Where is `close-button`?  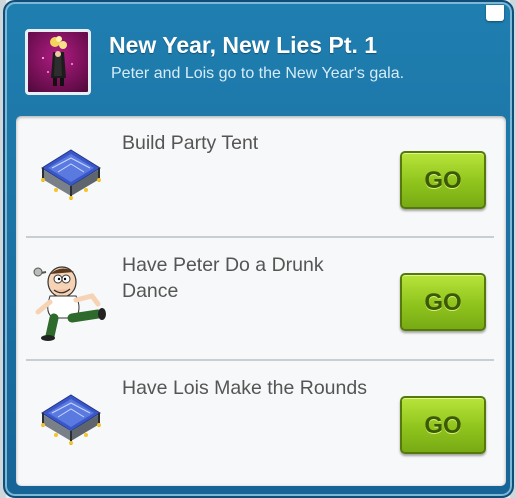
close-button is located at coordinates (495, 13).